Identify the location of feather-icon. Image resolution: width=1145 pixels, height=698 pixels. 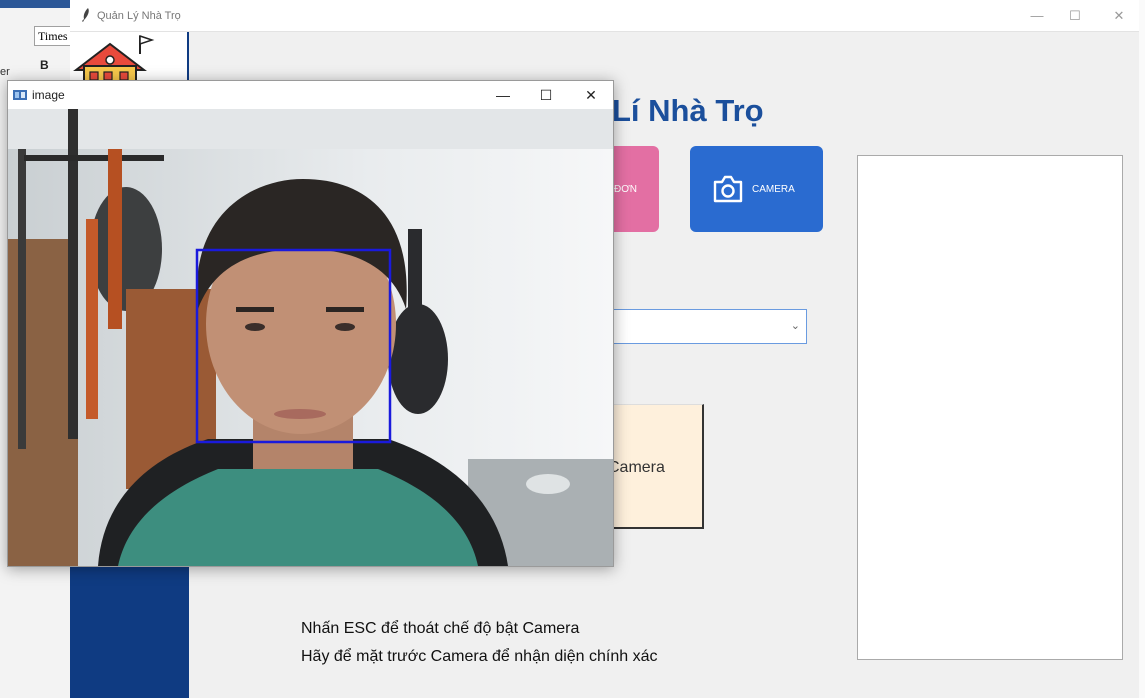
(85, 15).